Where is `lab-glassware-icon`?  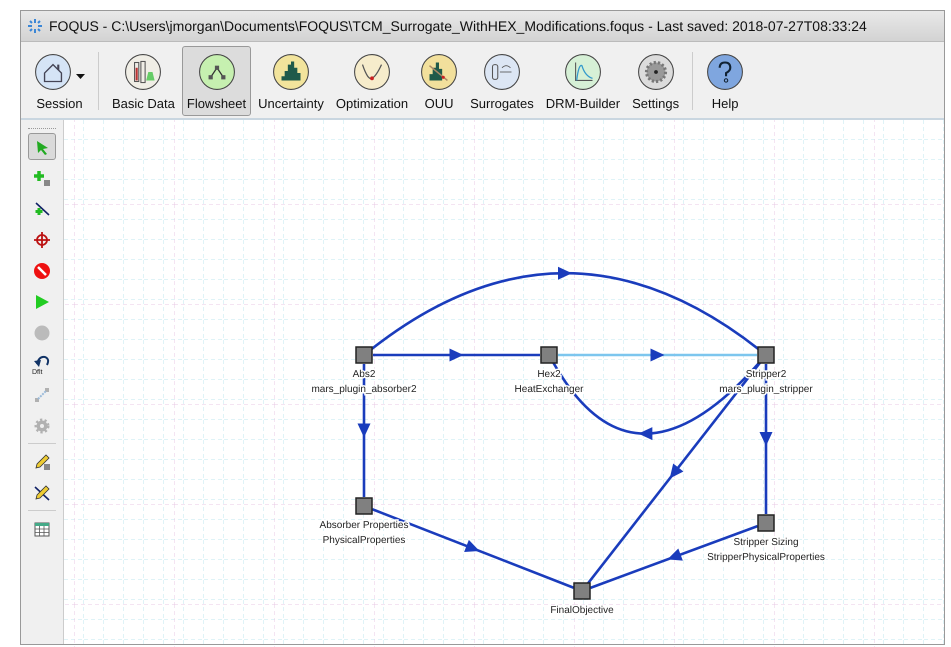
lab-glassware-icon is located at coordinates (143, 72).